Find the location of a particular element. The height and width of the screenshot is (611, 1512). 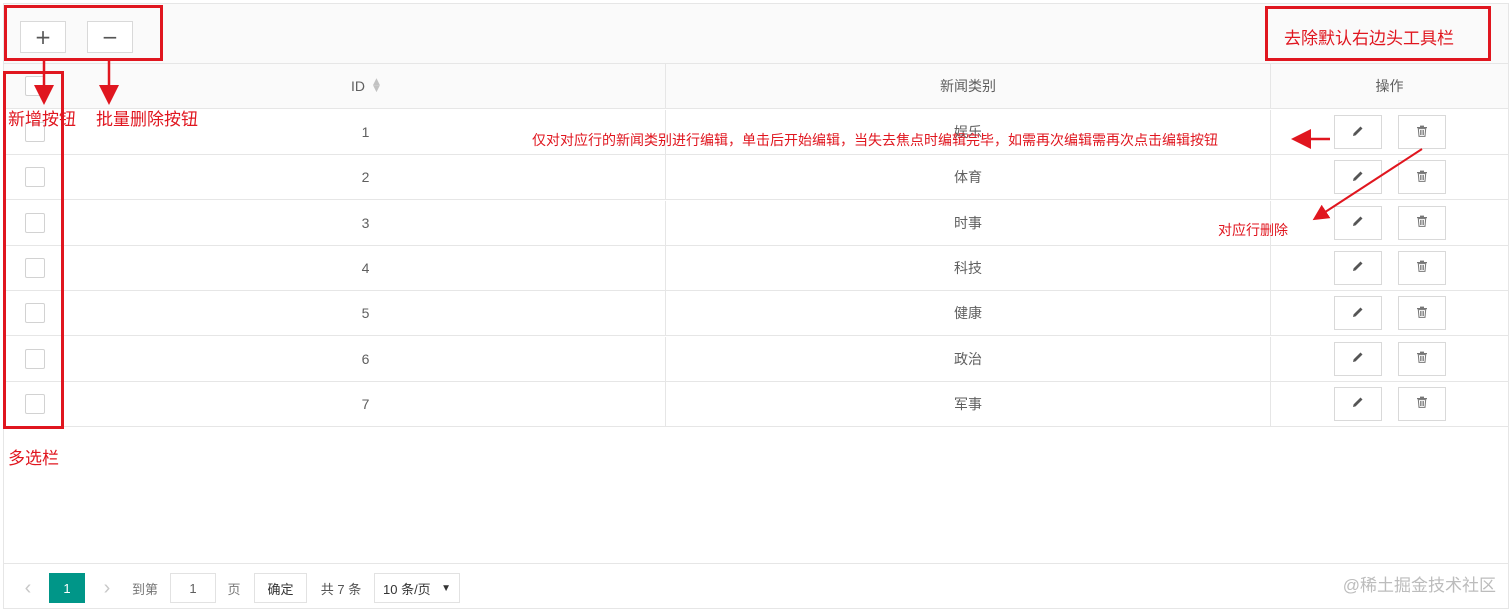

annotation-remove-toolbar: 去除默认右边头工具栏 is located at coordinates (1369, 38).